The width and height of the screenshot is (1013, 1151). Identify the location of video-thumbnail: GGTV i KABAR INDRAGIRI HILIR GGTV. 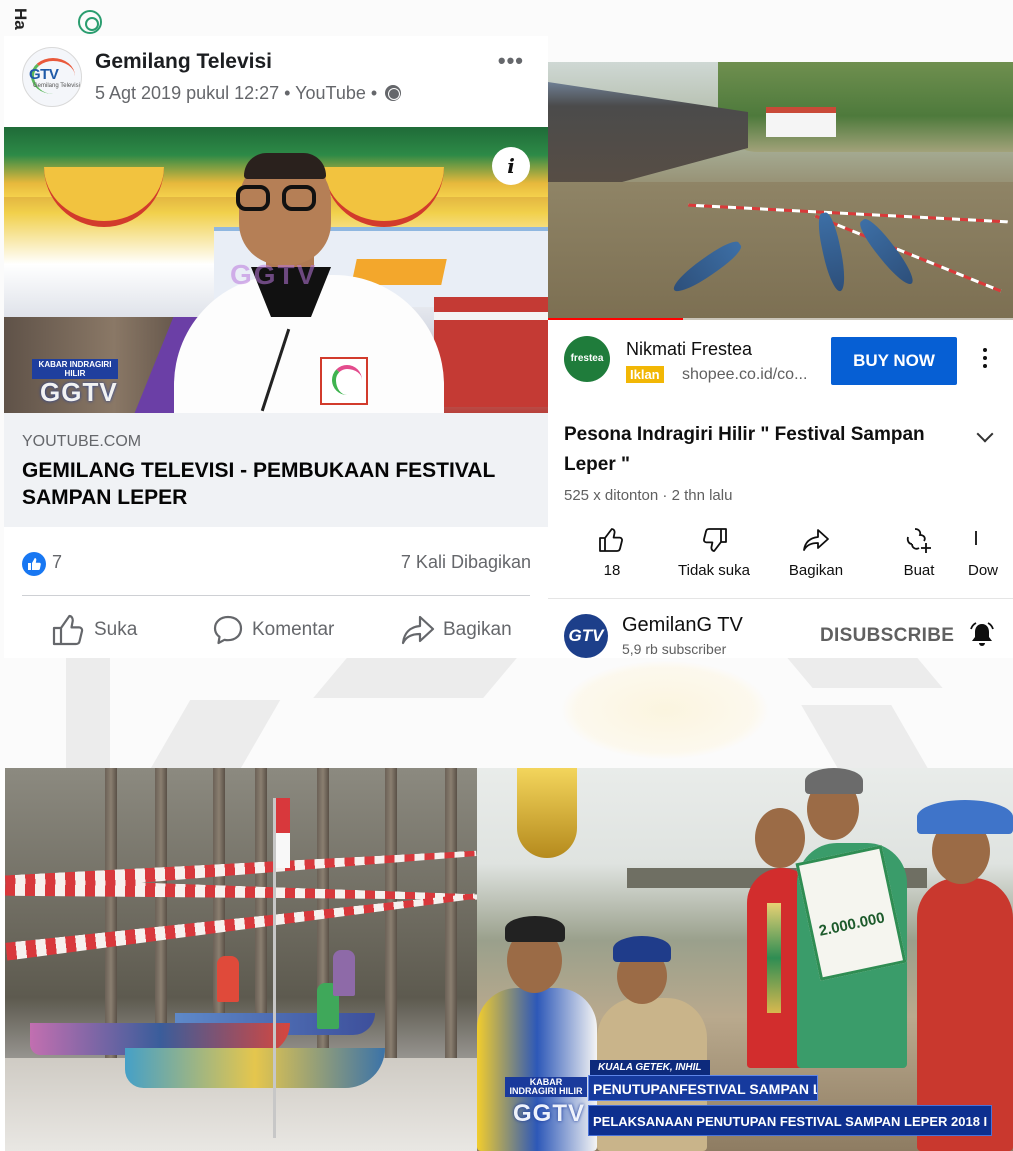
(276, 270).